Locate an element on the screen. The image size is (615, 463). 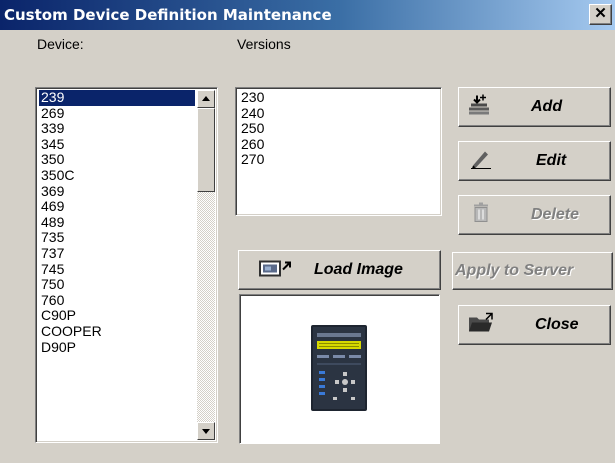
edit-button: Edit is located at coordinates (534, 161).